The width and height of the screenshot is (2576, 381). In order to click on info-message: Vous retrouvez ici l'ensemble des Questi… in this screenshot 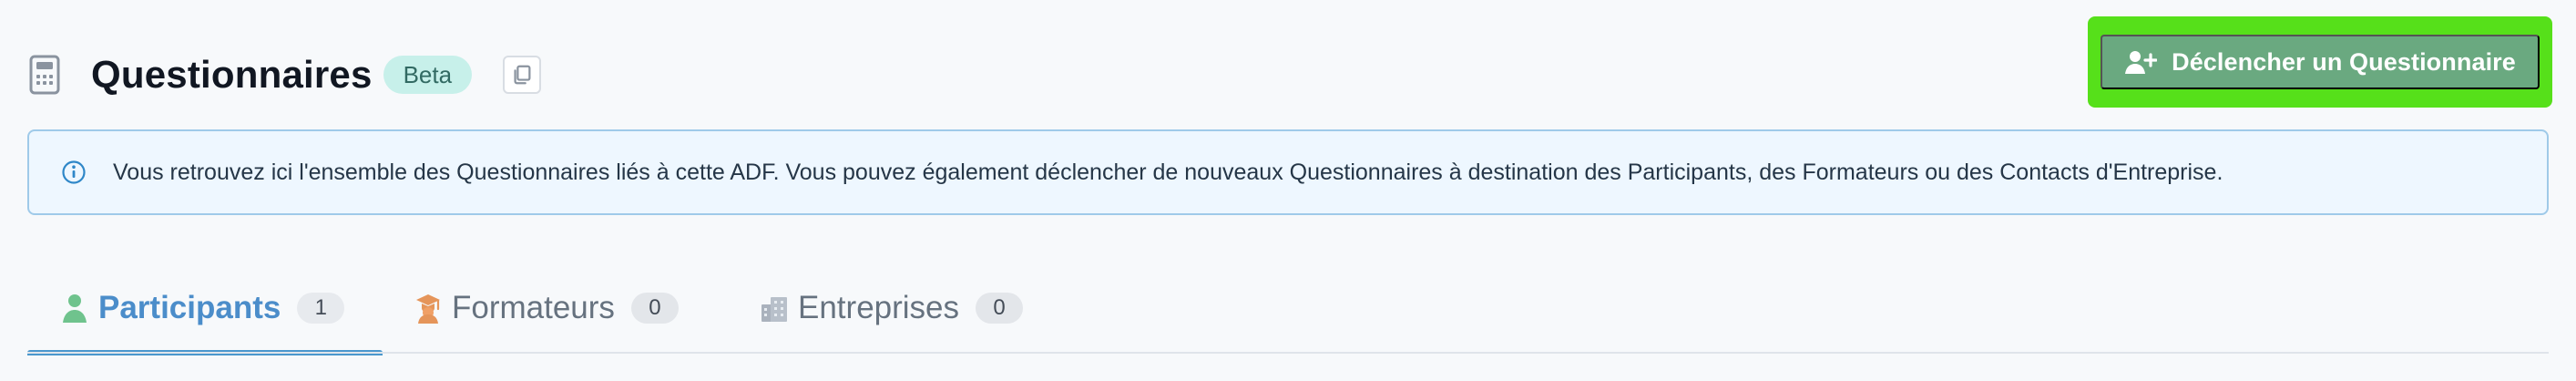, I will do `click(1168, 172)`.